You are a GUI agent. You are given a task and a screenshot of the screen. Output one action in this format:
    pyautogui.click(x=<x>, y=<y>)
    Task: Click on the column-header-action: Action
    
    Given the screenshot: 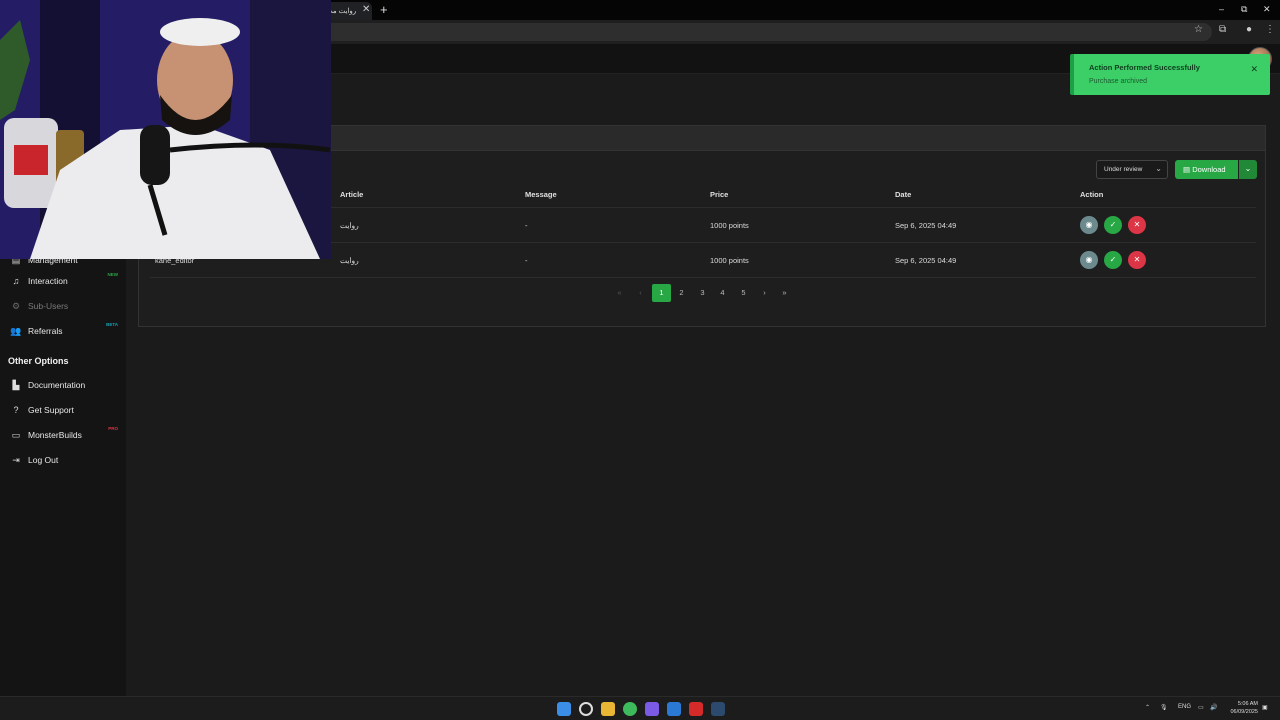 What is the action you would take?
    pyautogui.click(x=1092, y=194)
    